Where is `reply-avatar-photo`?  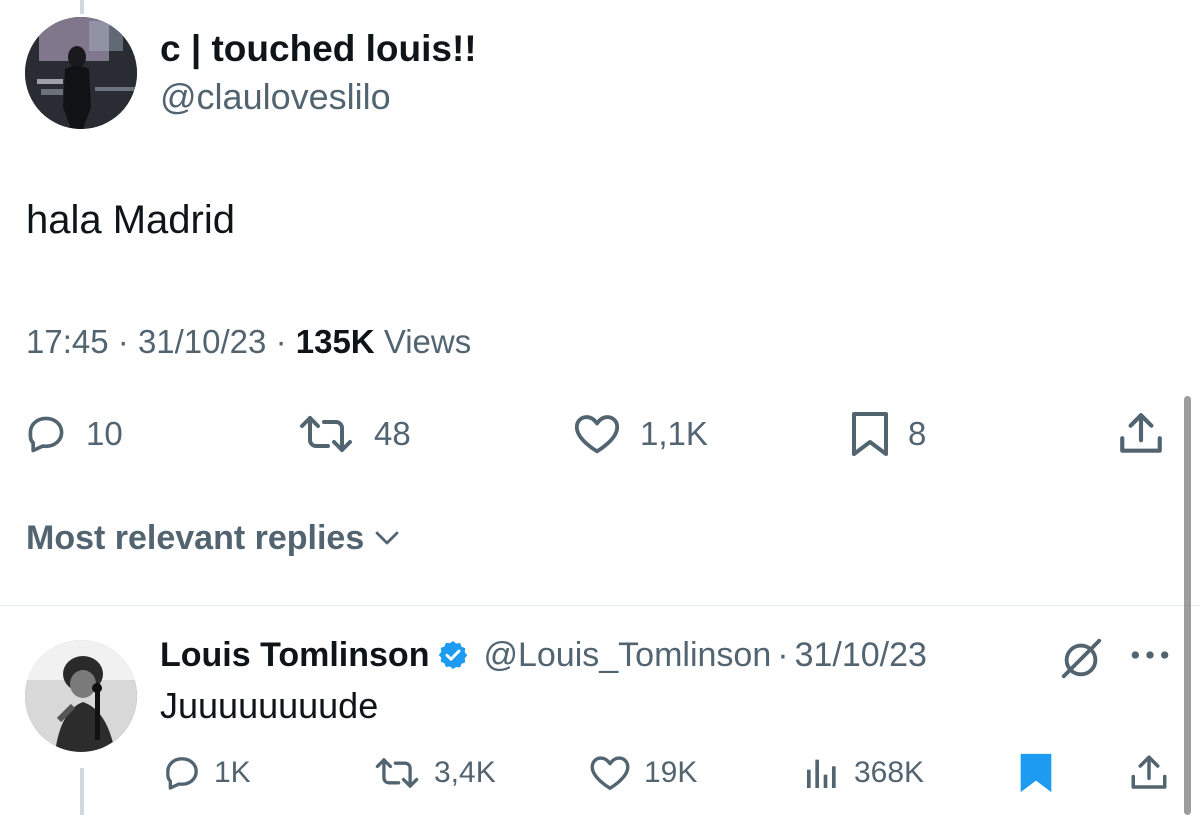 reply-avatar-photo is located at coordinates (81, 696).